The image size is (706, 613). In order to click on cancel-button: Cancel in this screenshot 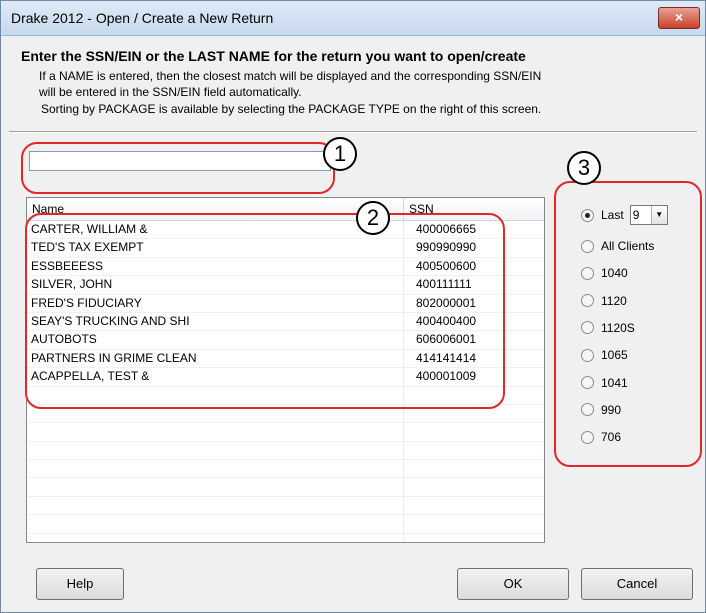, I will do `click(637, 584)`.